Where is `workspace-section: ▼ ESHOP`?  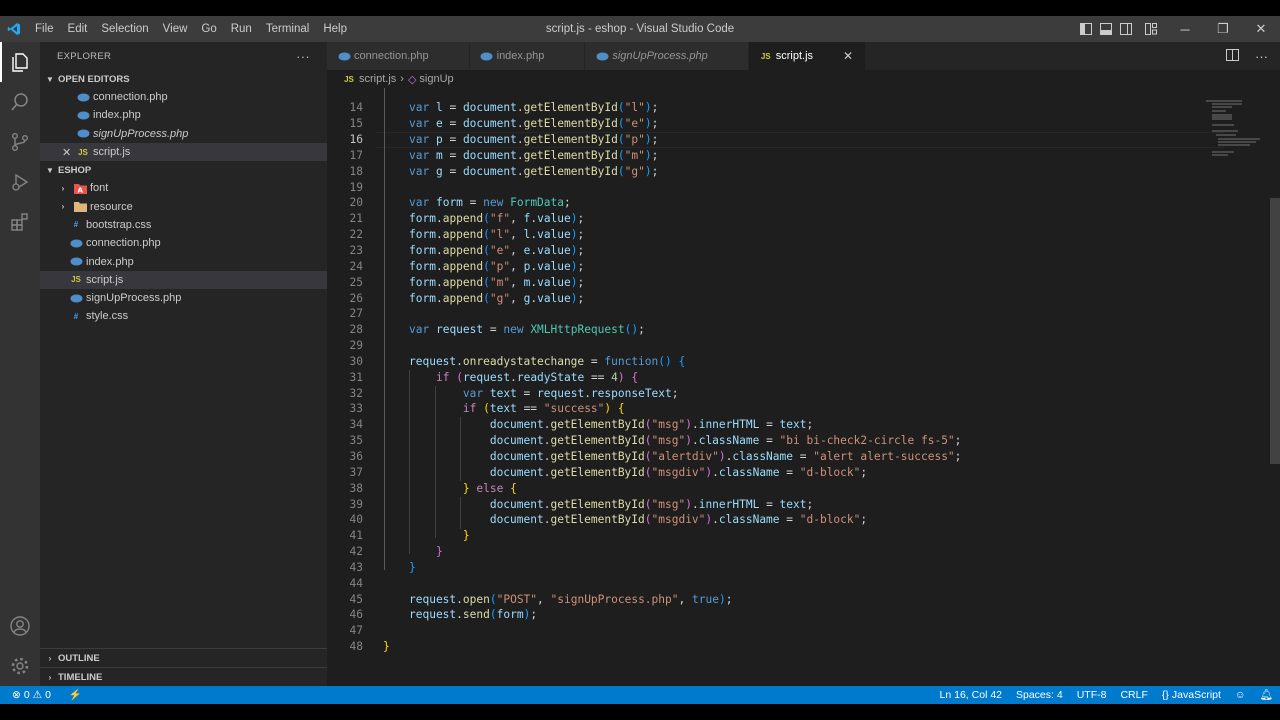 workspace-section: ▼ ESHOP is located at coordinates (183, 170).